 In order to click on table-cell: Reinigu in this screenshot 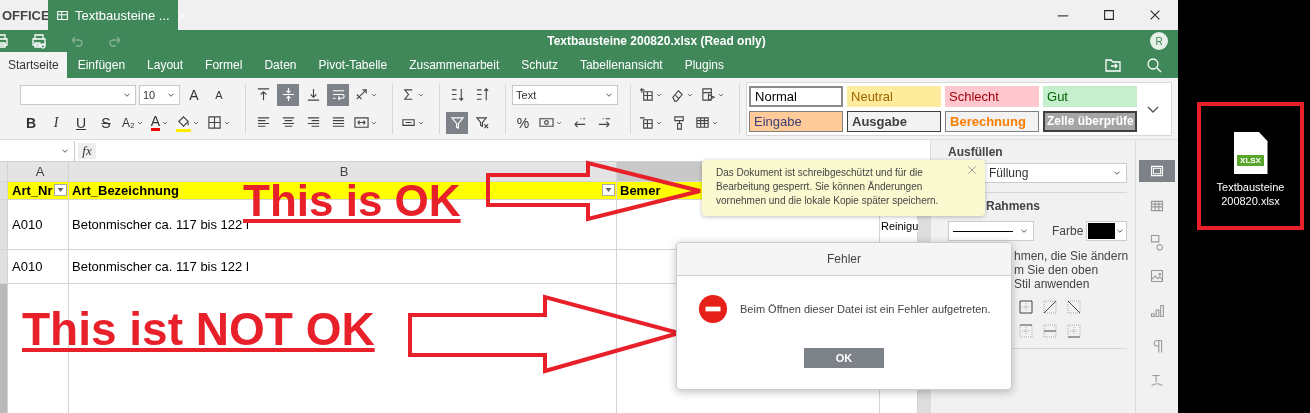, I will do `click(899, 226)`.